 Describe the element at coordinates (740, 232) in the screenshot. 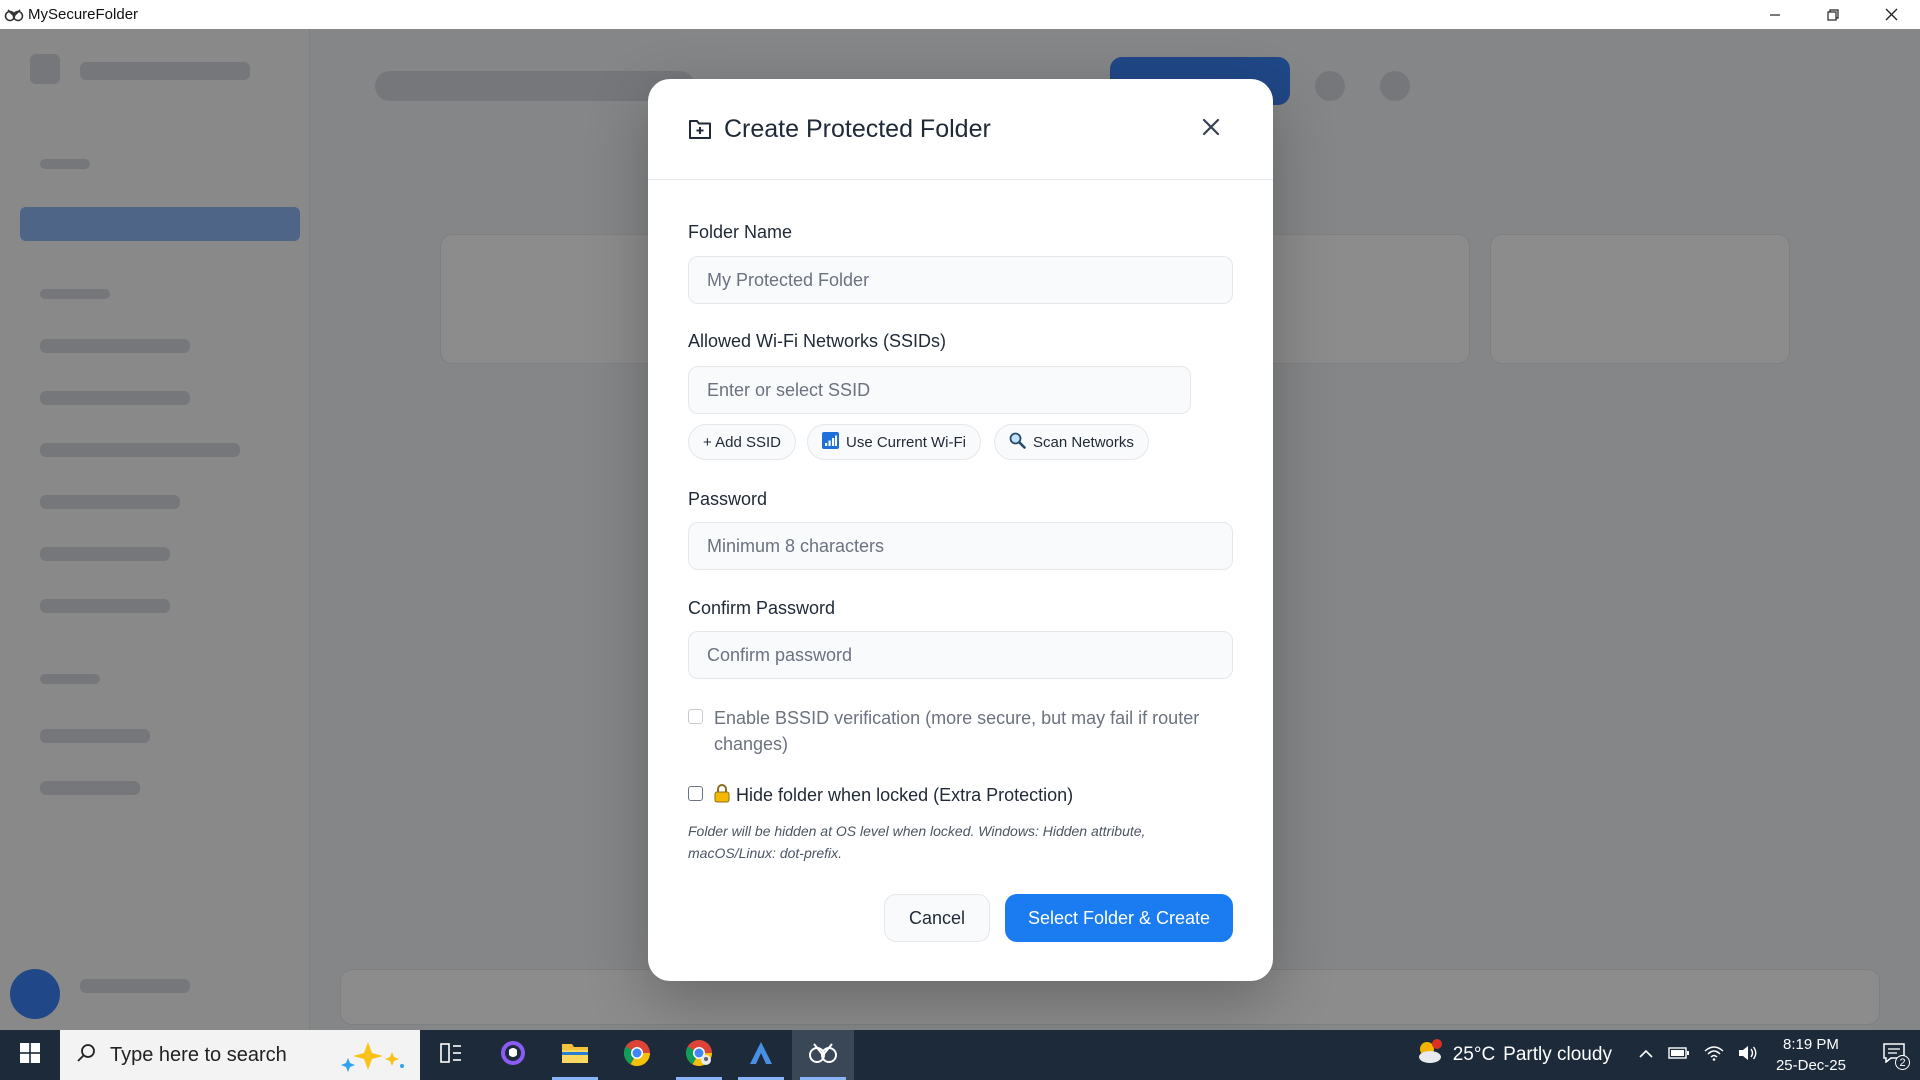

I see `folder-name-label: Folder Name` at that location.